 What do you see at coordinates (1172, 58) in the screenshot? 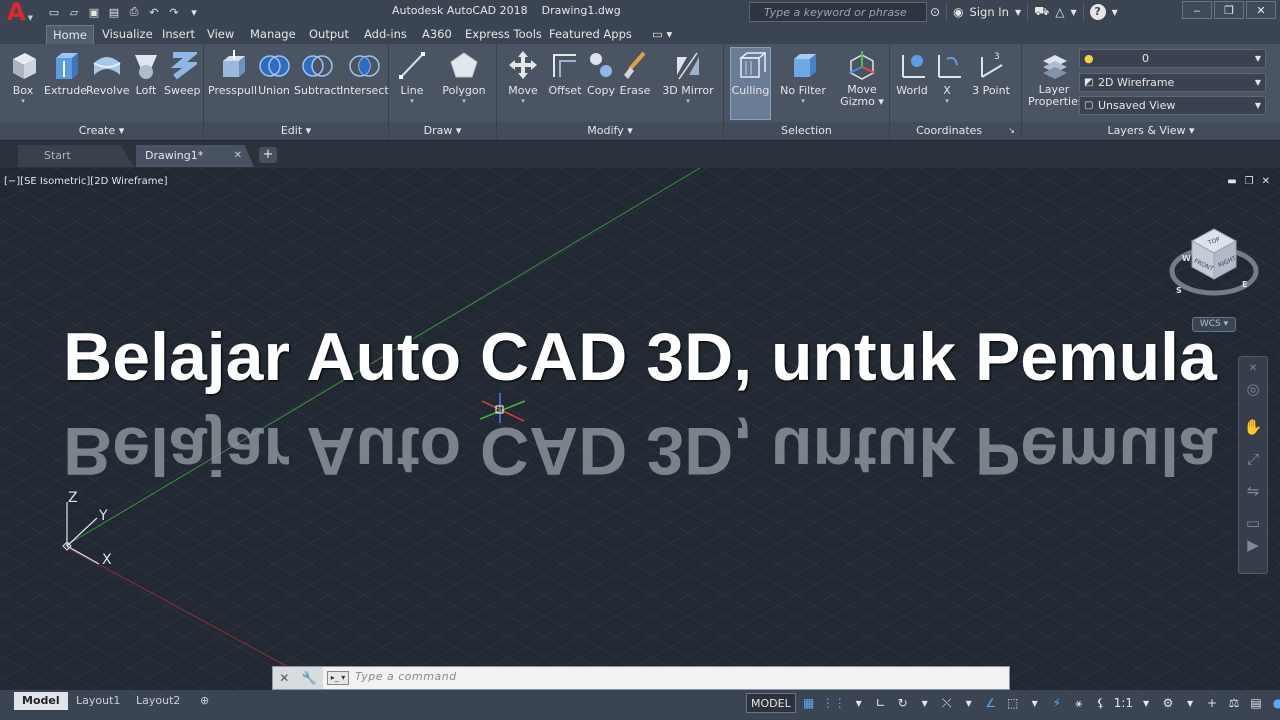
I see `layer-dropdown: ● 0 ▼` at bounding box center [1172, 58].